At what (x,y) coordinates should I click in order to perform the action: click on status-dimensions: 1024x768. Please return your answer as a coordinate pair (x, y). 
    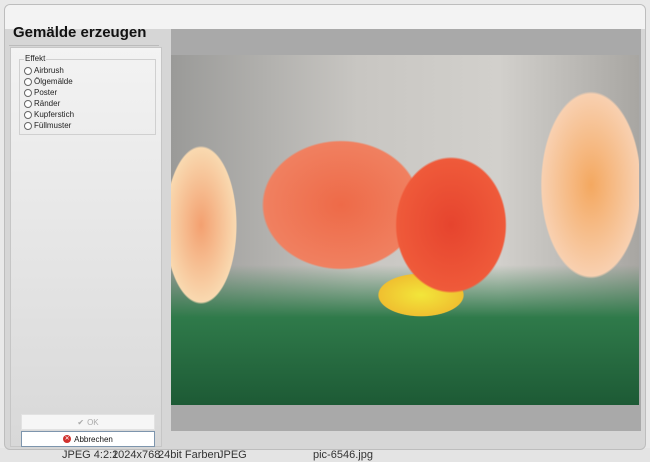
    Looking at the image, I should click on (136, 455).